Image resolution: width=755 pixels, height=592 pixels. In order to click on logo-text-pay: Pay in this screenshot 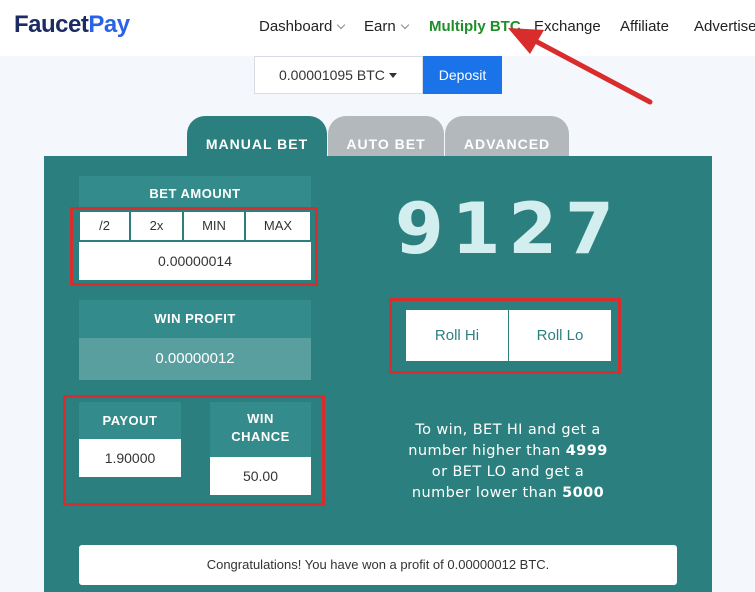, I will do `click(109, 24)`.